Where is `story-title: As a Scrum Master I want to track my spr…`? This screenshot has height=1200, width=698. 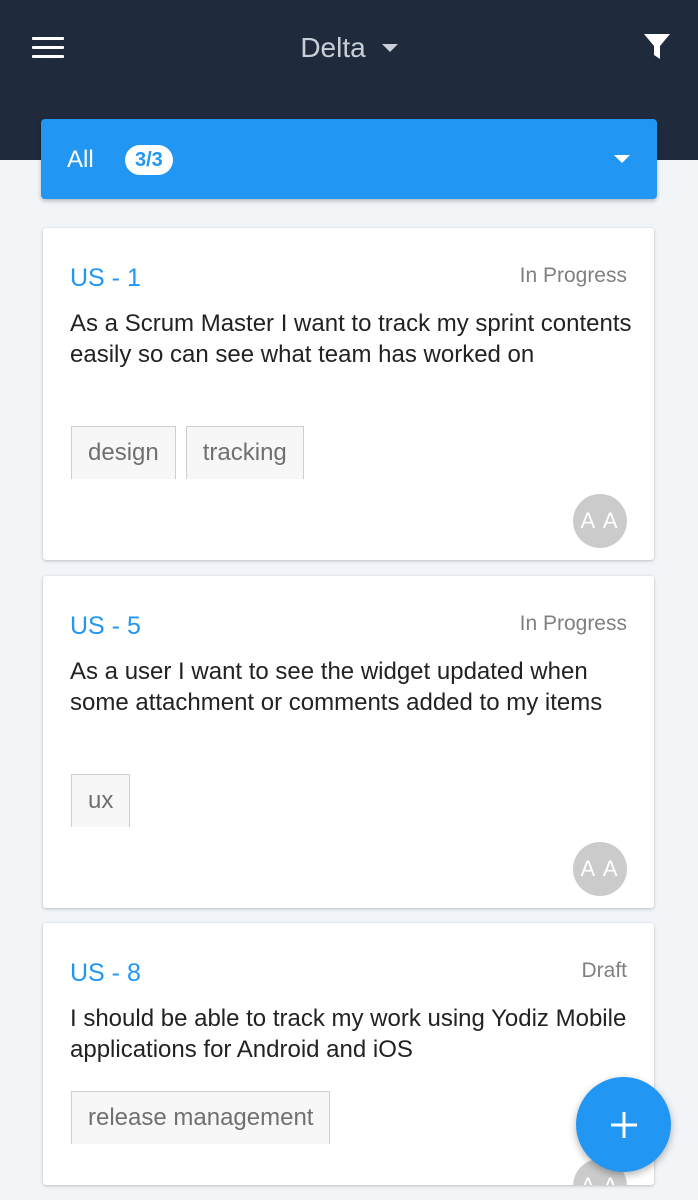 story-title: As a Scrum Master I want to track my spr… is located at coordinates (351, 339).